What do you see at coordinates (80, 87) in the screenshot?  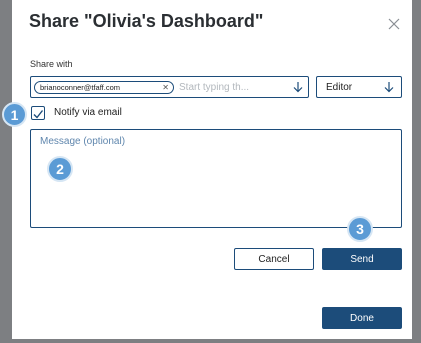 I see `recipient-chip-email: brianoconner@tfaff.com` at bounding box center [80, 87].